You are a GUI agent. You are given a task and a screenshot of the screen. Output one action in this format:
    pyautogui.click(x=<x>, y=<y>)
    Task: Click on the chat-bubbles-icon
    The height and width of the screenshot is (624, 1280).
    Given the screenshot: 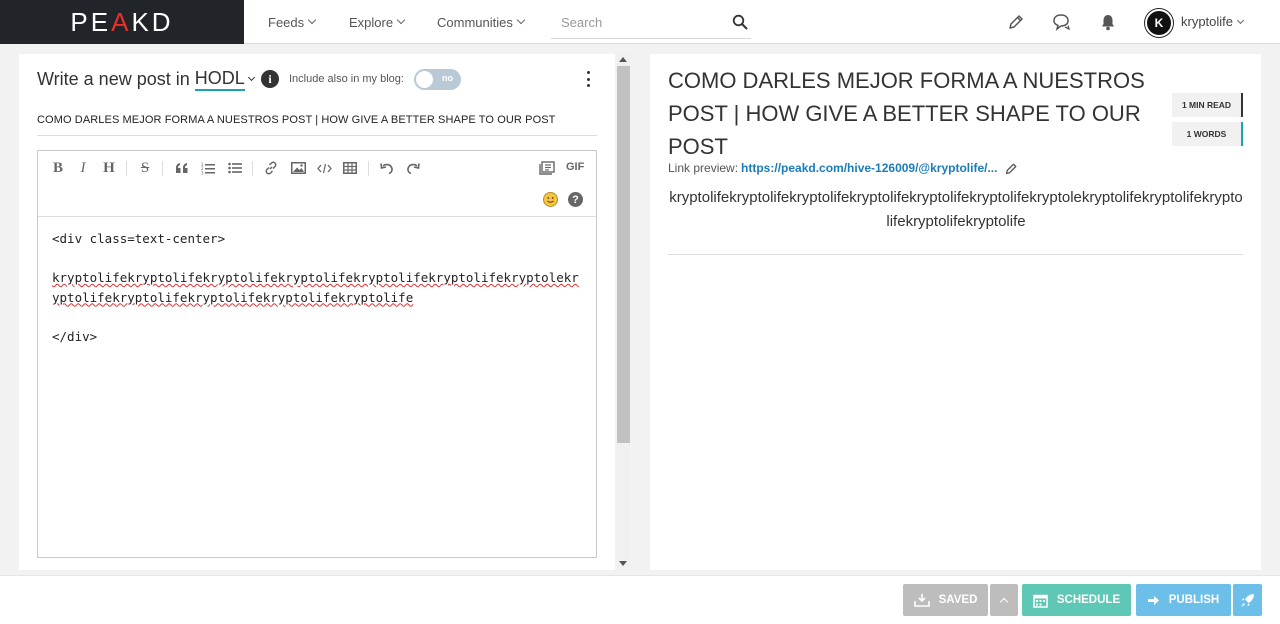 What is the action you would take?
    pyautogui.click(x=1062, y=22)
    